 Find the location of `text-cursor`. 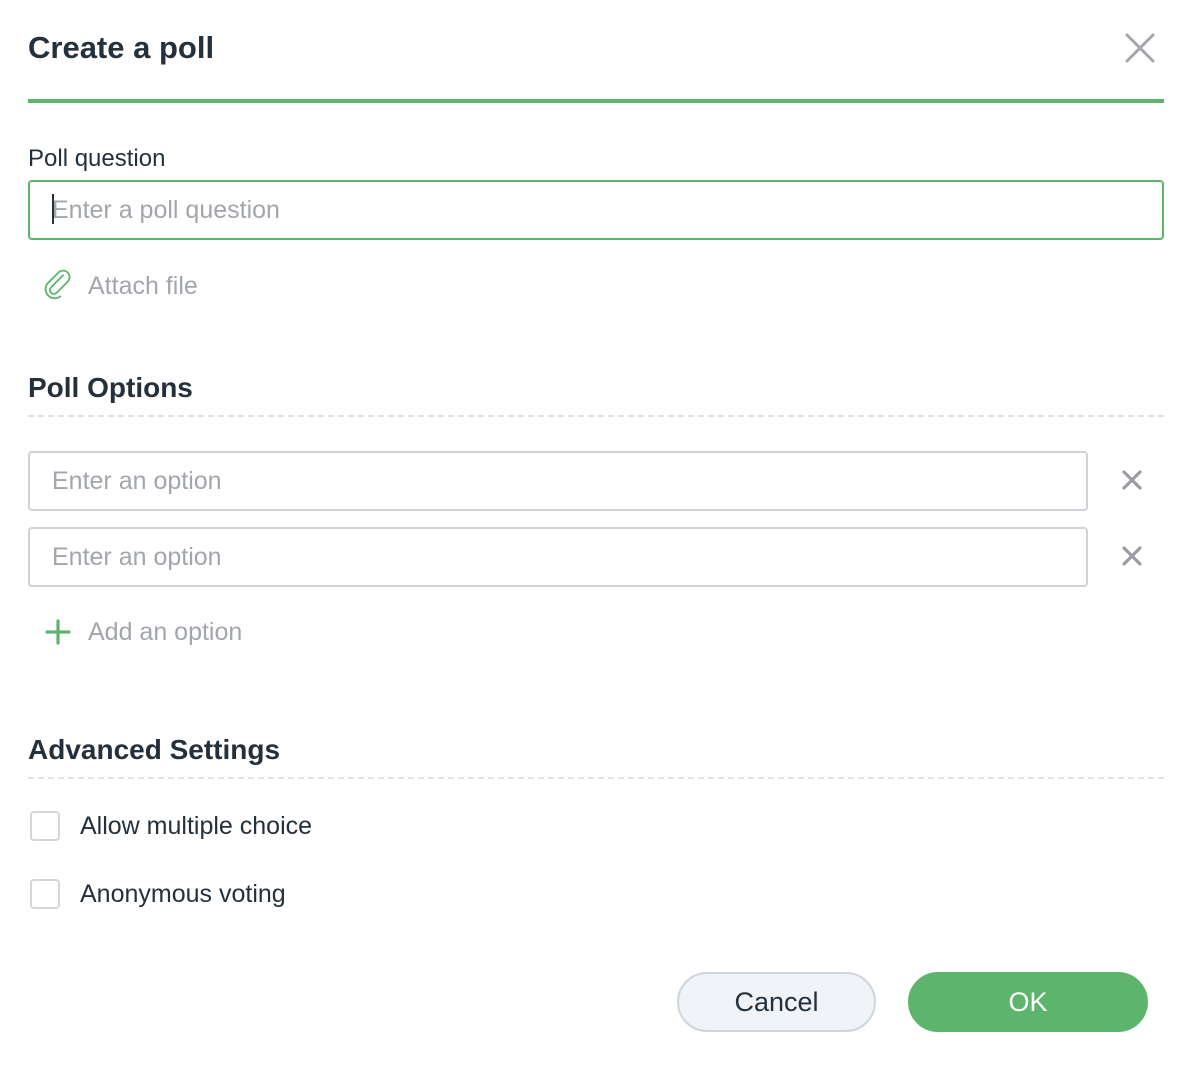

text-cursor is located at coordinates (53, 209).